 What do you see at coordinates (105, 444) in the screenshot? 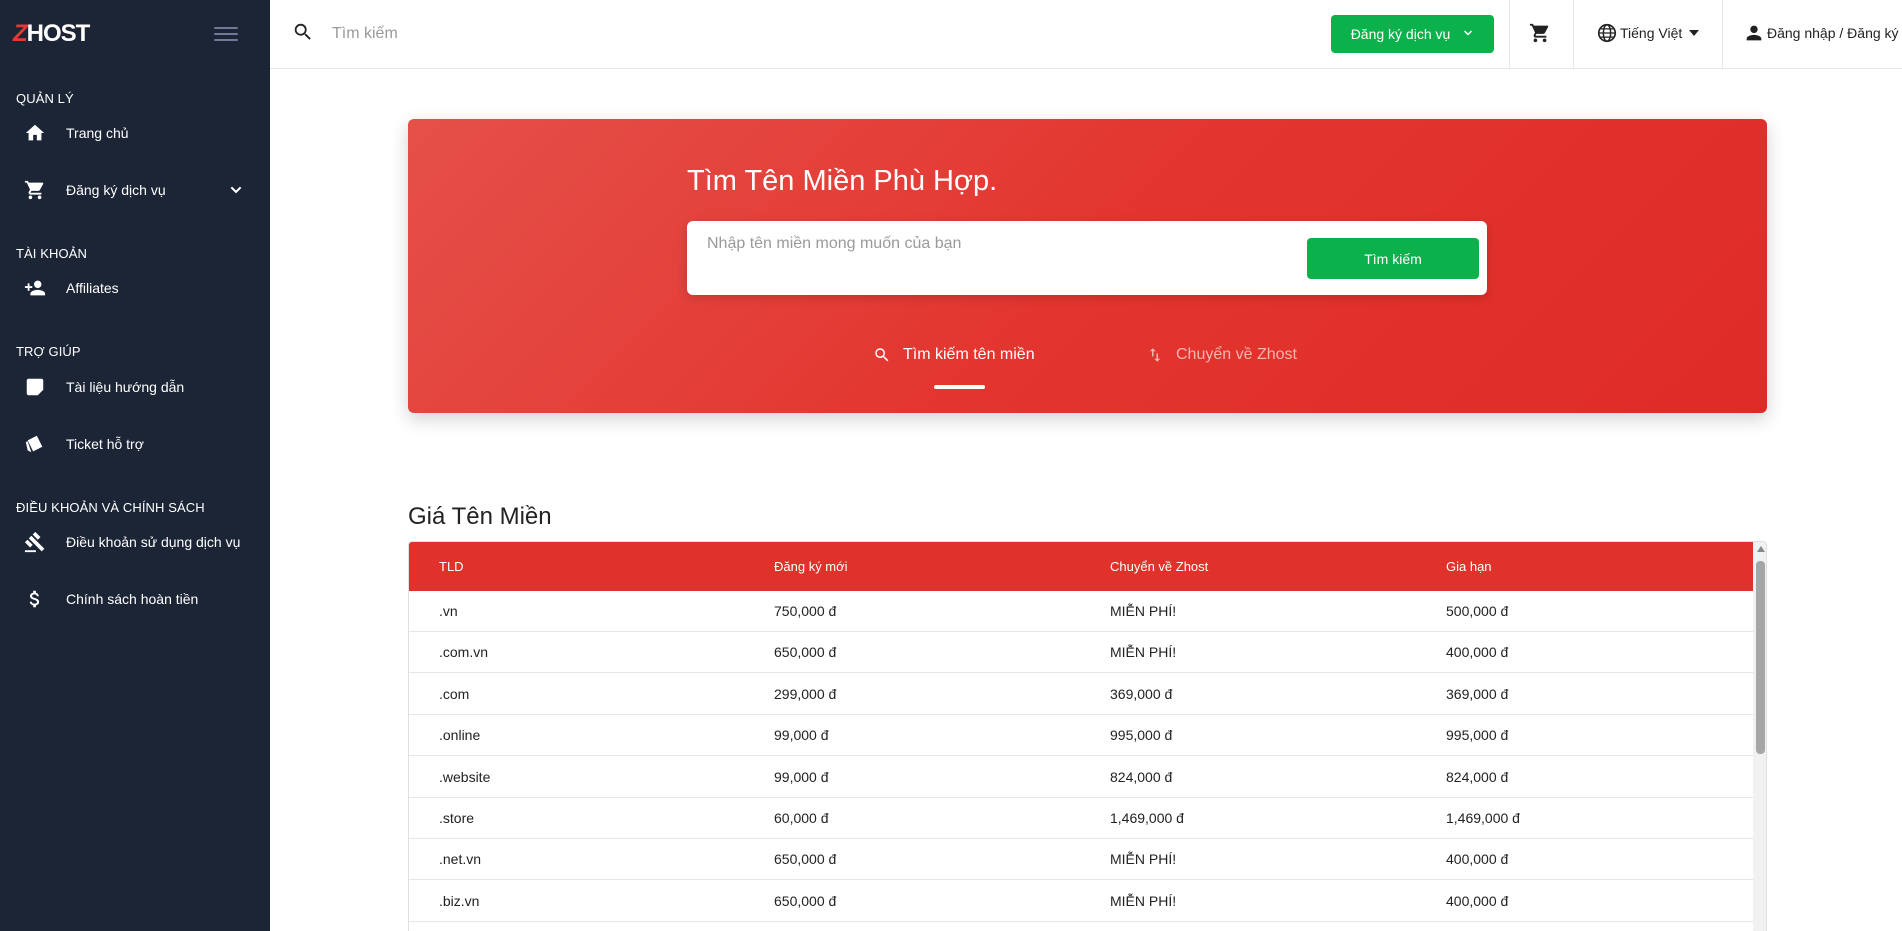
I see `sidebar-item-label: Ticket hỗ trợ` at bounding box center [105, 444].